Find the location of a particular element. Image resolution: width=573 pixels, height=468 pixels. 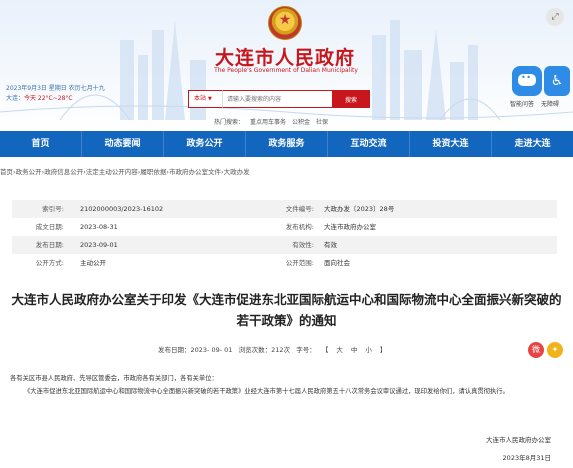

nav-item-home: 首页 is located at coordinates (40, 144).